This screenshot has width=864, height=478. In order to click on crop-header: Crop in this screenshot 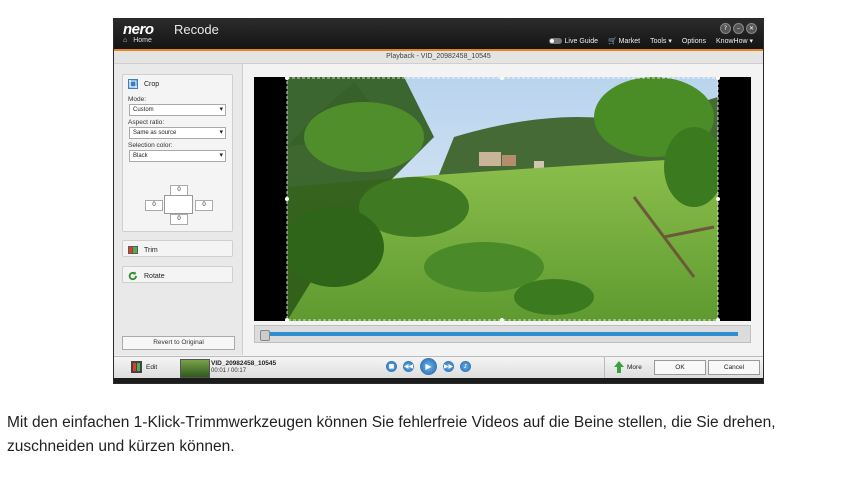, I will do `click(177, 84)`.